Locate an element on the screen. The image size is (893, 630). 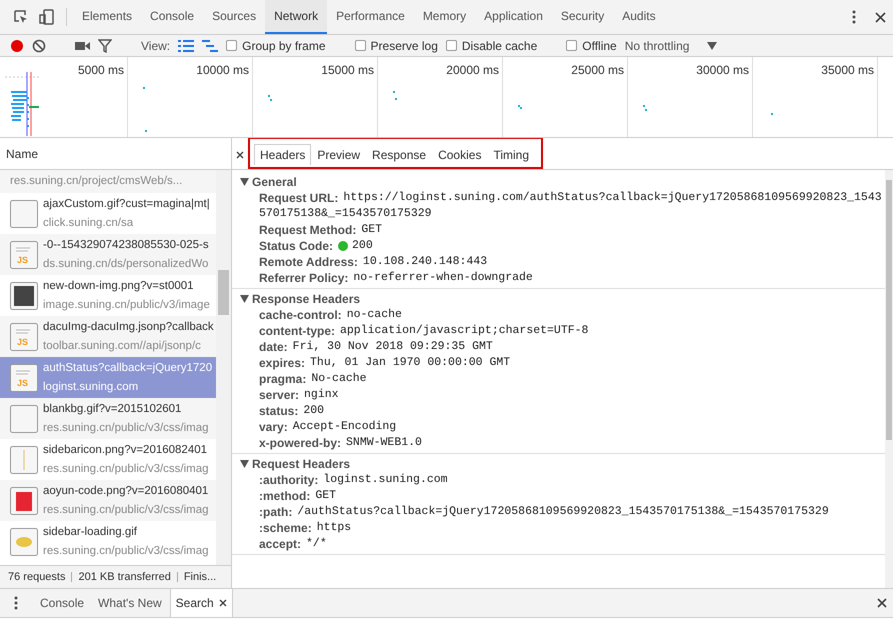
section-header: General is located at coordinates (562, 181).